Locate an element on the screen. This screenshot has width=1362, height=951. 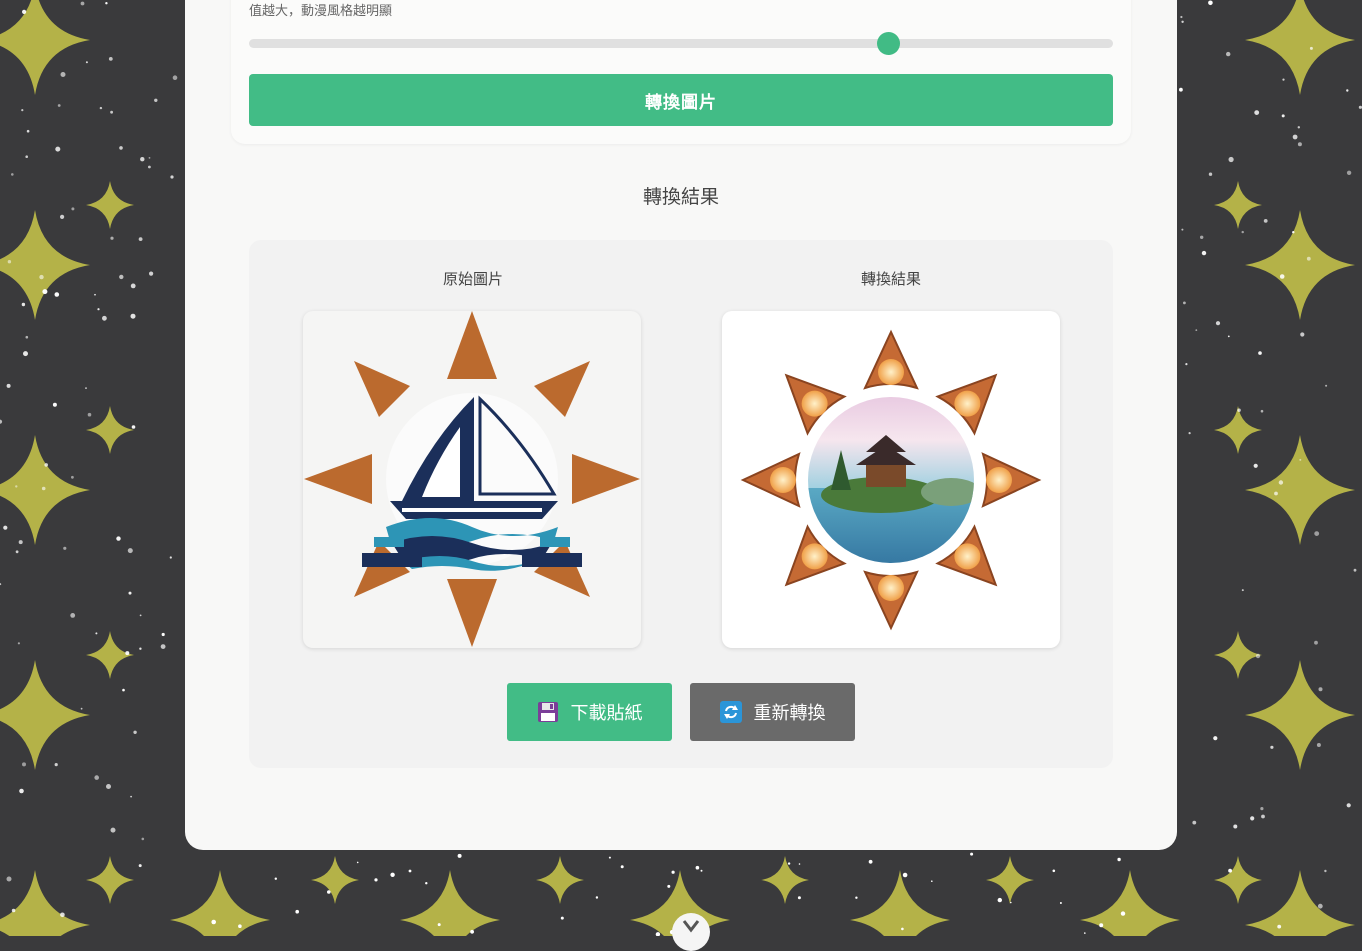
reconvert-label: 重新轉換 is located at coordinates (789, 713).